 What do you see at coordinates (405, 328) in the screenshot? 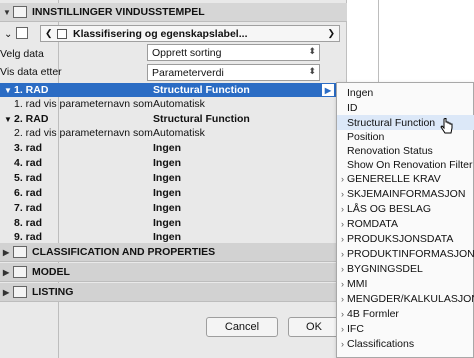
I see `menu-item: › IFC` at bounding box center [405, 328].